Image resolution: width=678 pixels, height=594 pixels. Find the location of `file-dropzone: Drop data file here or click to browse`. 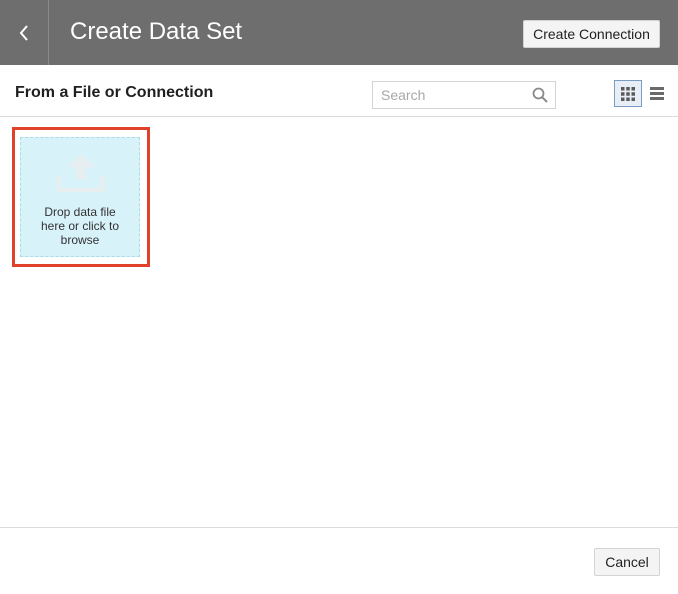

file-dropzone: Drop data file here or click to browse is located at coordinates (80, 197).